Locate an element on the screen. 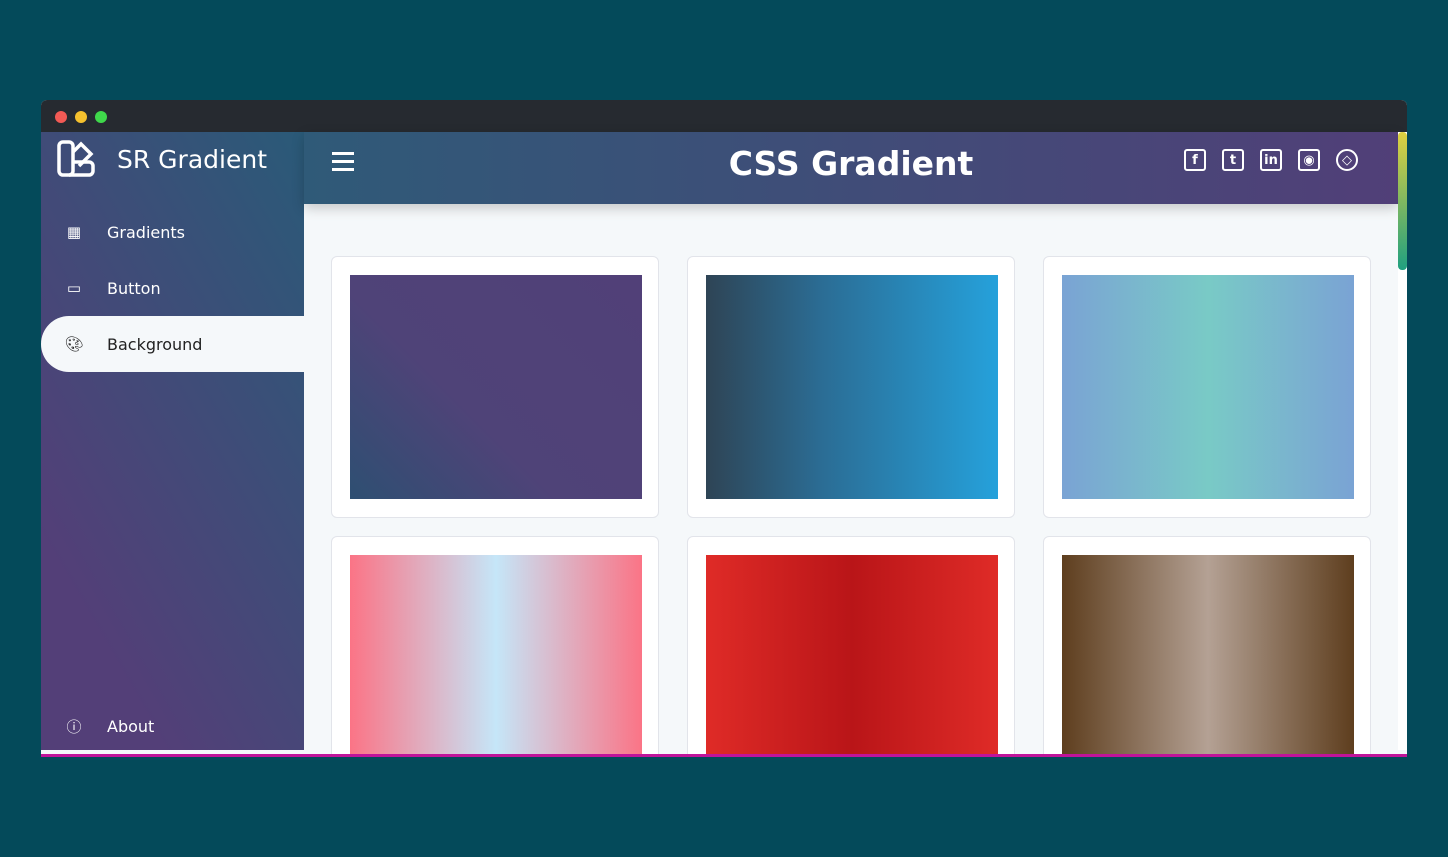 This screenshot has width=1448, height=857. facebook-icon: f is located at coordinates (1195, 160).